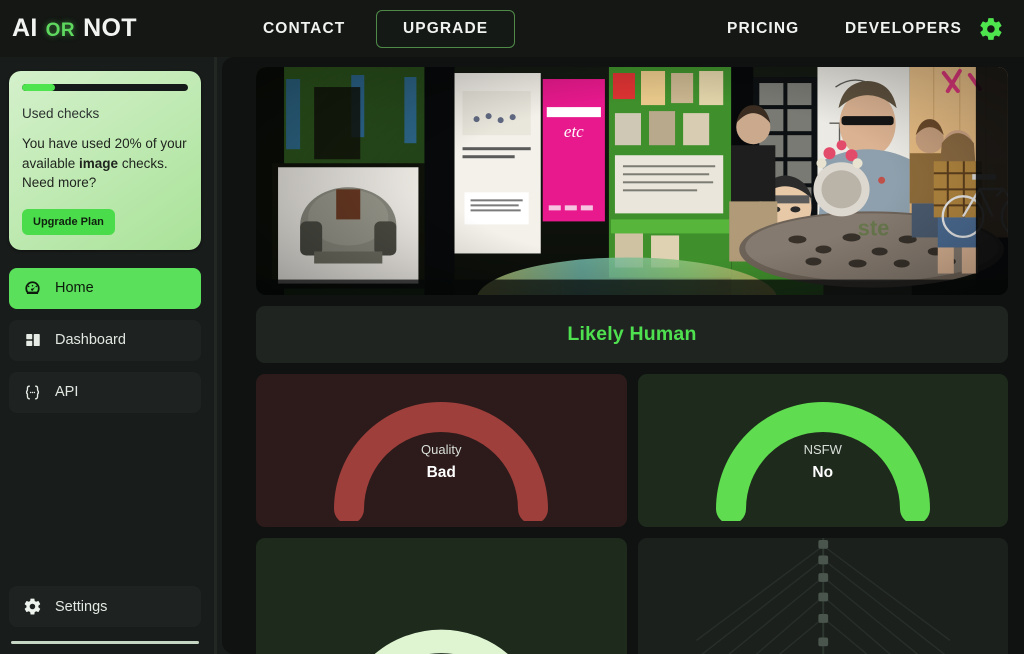 The width and height of the screenshot is (1024, 654). I want to click on brand-logo: AI OR NOT, so click(105, 28).